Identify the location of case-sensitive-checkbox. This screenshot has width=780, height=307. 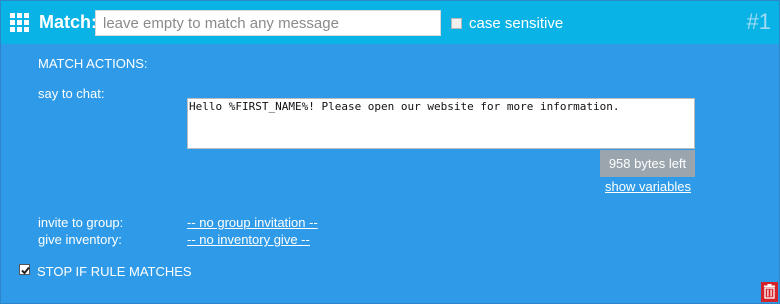
(456, 23).